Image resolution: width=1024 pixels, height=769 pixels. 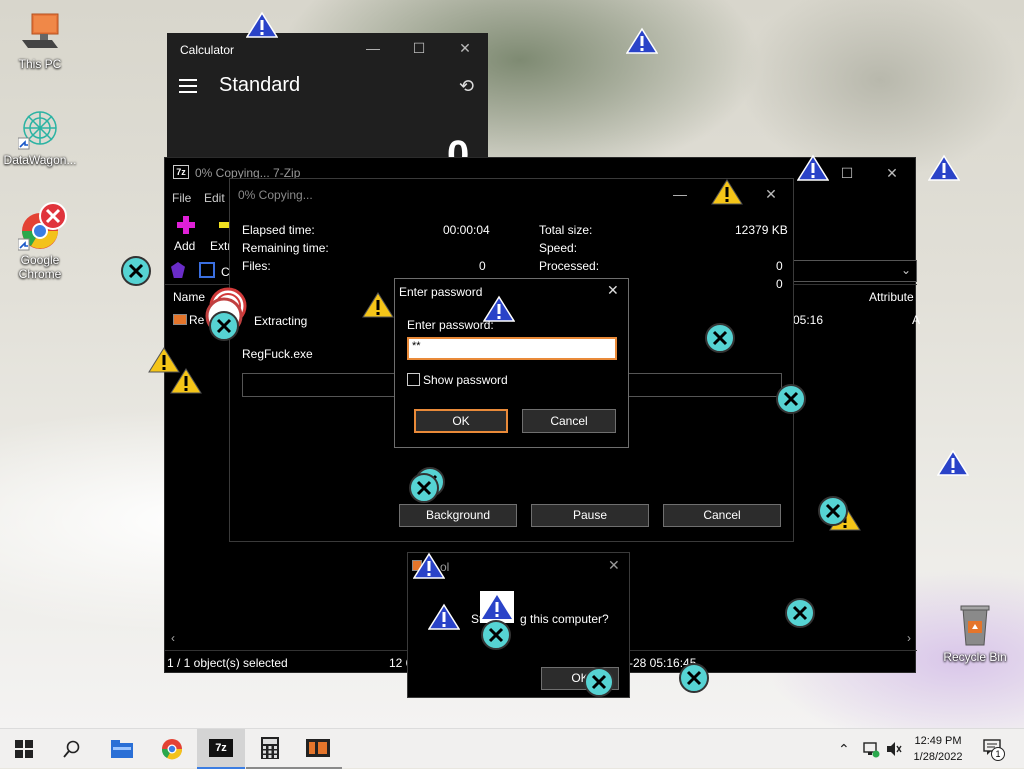 I want to click on notifications-button: 1, so click(x=995, y=750).